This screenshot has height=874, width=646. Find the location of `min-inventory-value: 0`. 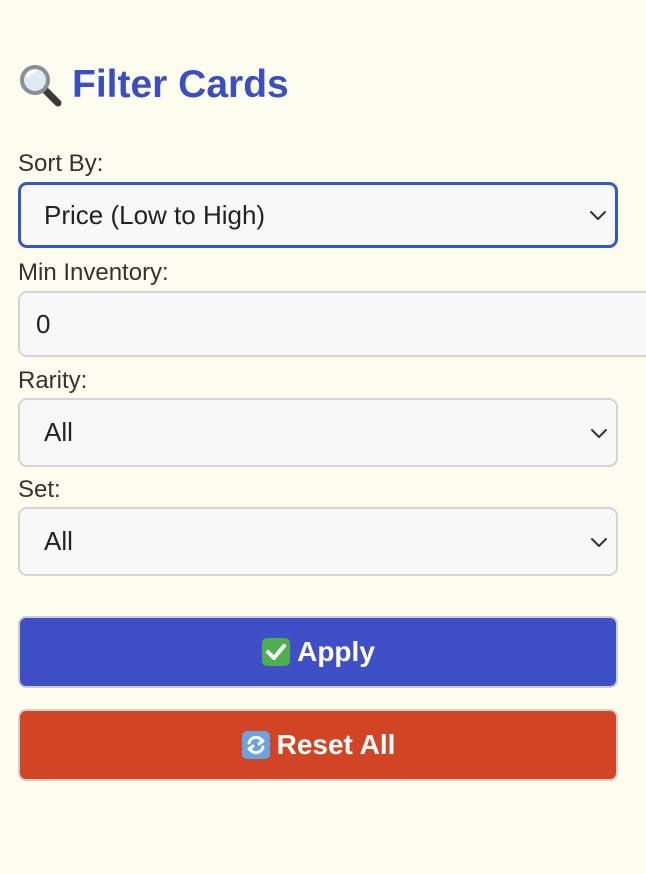

min-inventory-value: 0 is located at coordinates (43, 323).